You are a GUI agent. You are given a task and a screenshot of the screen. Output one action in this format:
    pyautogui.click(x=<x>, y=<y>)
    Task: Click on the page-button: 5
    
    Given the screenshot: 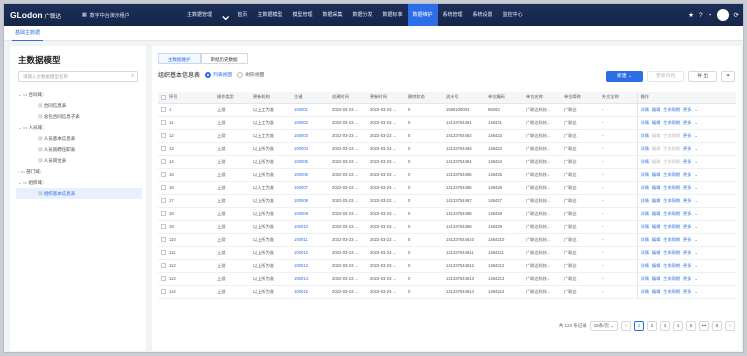 What is the action you would take?
    pyautogui.click(x=691, y=326)
    